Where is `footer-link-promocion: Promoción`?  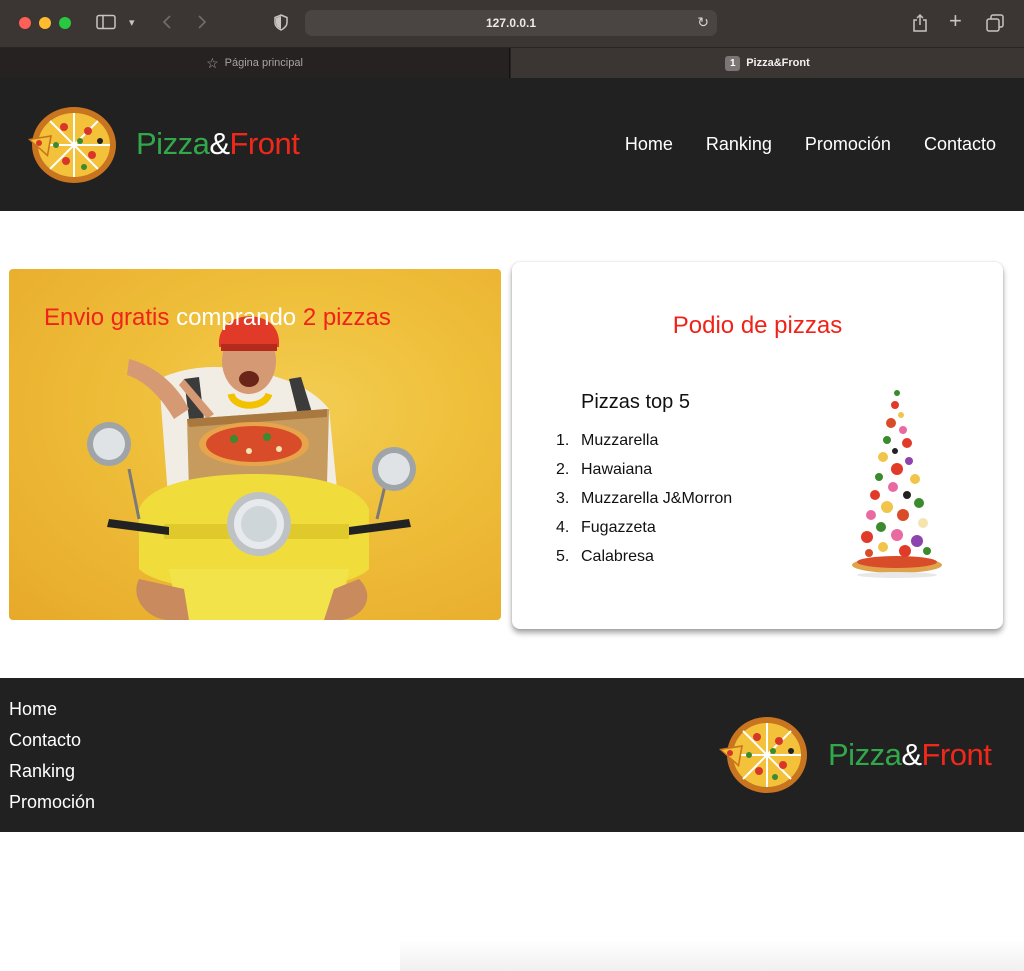
footer-link-promocion: Promoción is located at coordinates (52, 807).